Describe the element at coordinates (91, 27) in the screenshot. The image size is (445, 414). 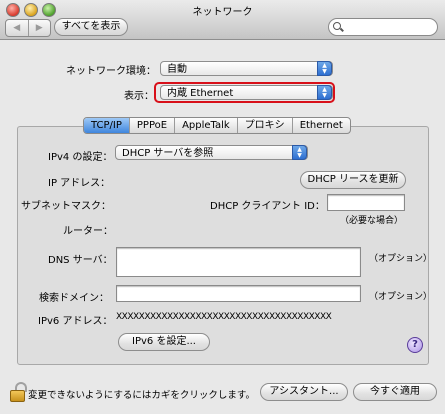
I see `show-all-button: すべてを表示` at that location.